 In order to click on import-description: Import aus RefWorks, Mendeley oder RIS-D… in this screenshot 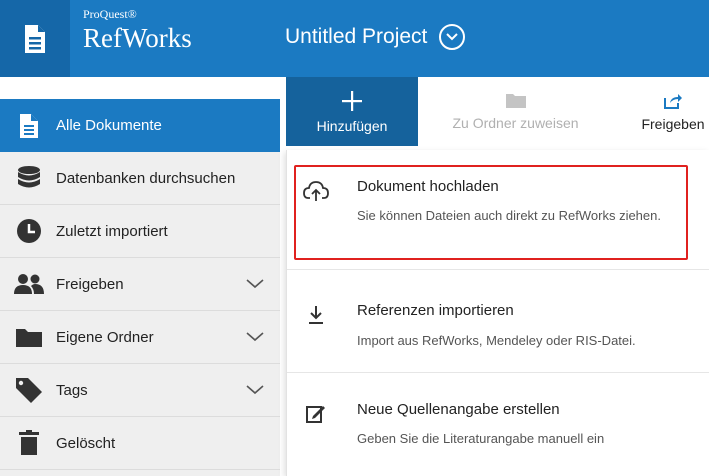, I will do `click(496, 340)`.